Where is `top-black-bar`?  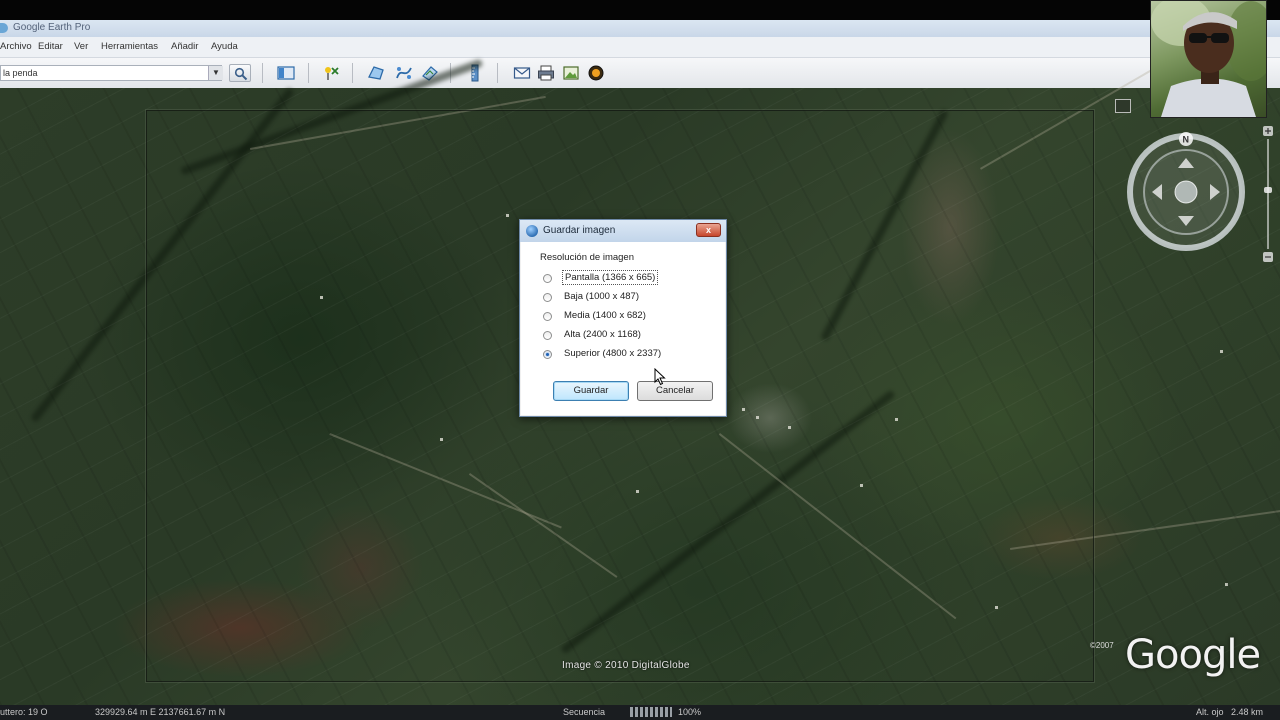 top-black-bar is located at coordinates (640, 10).